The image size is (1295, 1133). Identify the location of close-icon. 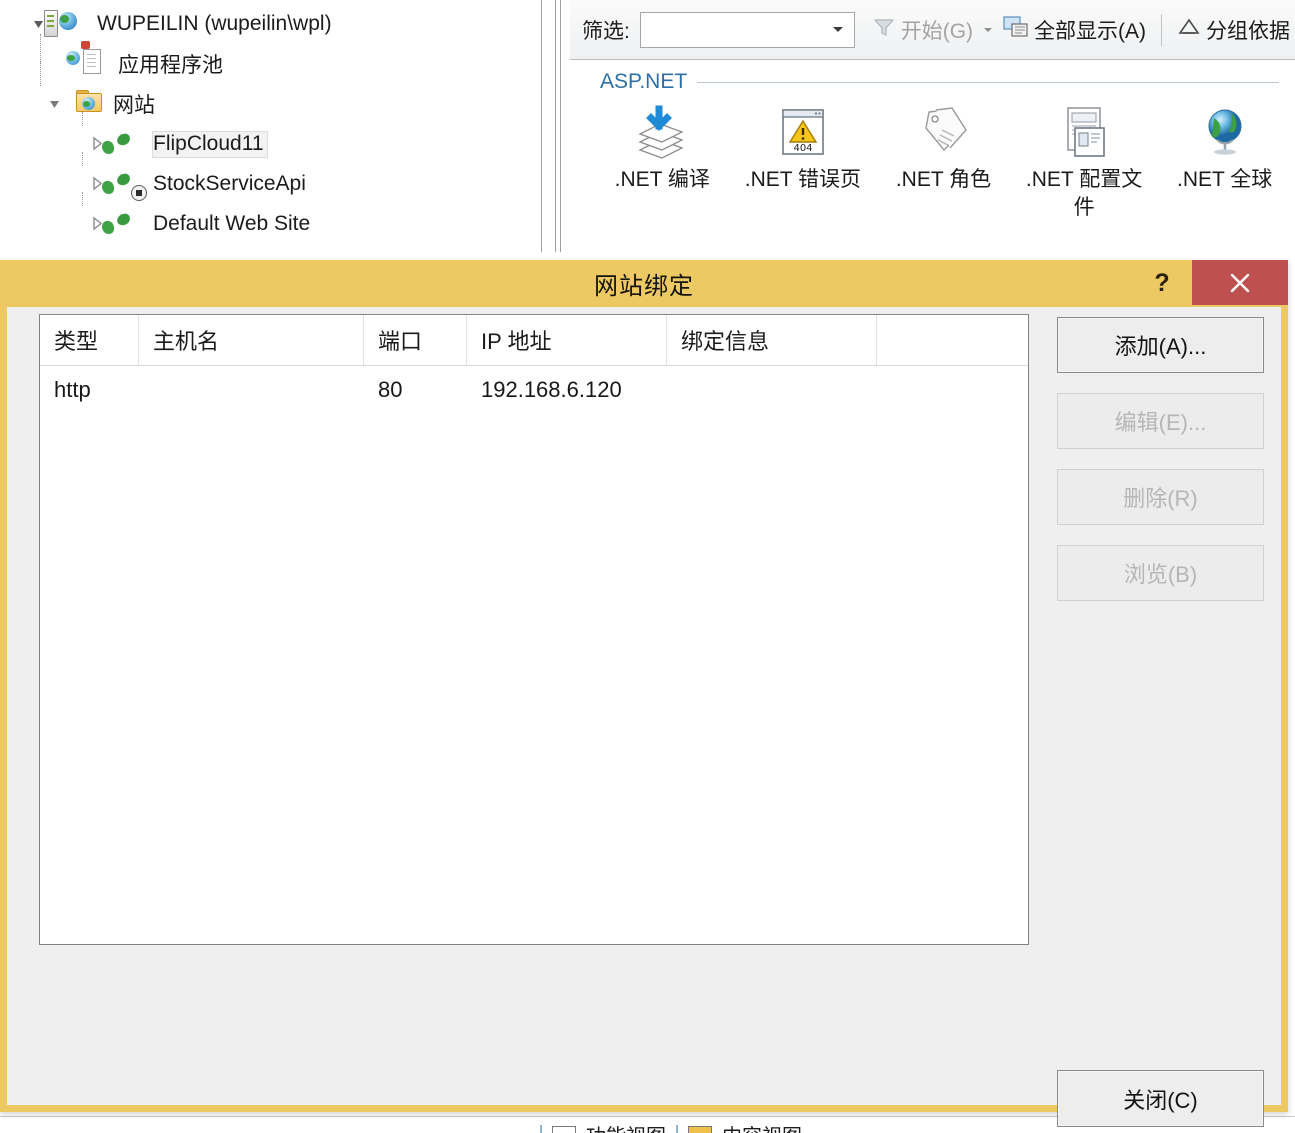
(1240, 282).